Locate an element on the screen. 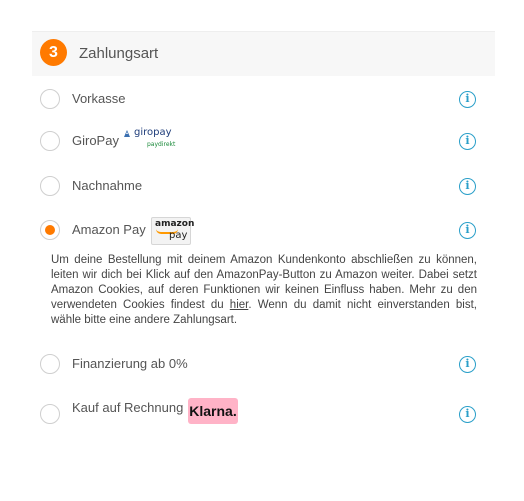  payment-option-nachnahme: Nachnahme i is located at coordinates (260, 188).